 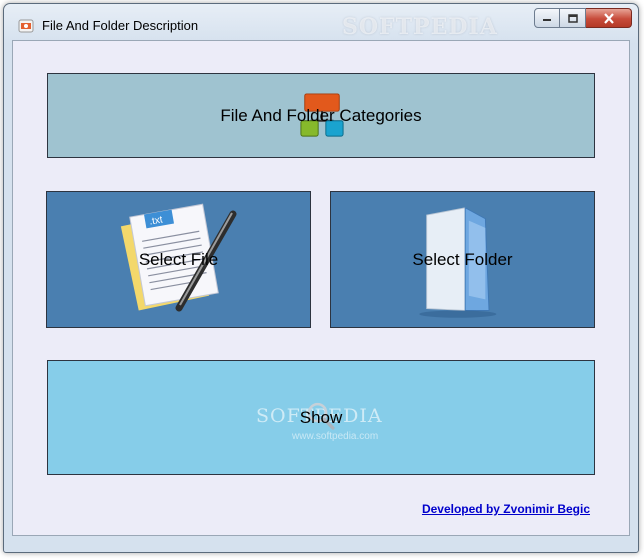 I want to click on select-file-label: Select File, so click(x=178, y=259).